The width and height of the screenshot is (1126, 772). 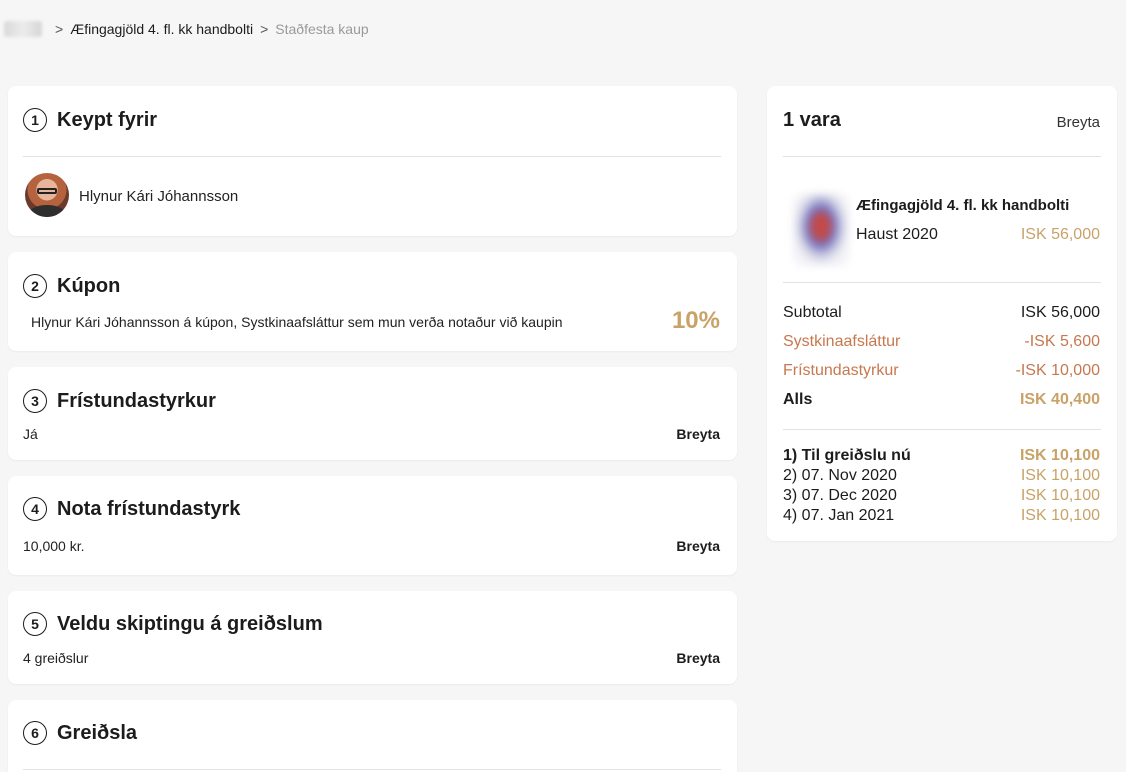 What do you see at coordinates (35, 286) in the screenshot?
I see `step-number: 2` at bounding box center [35, 286].